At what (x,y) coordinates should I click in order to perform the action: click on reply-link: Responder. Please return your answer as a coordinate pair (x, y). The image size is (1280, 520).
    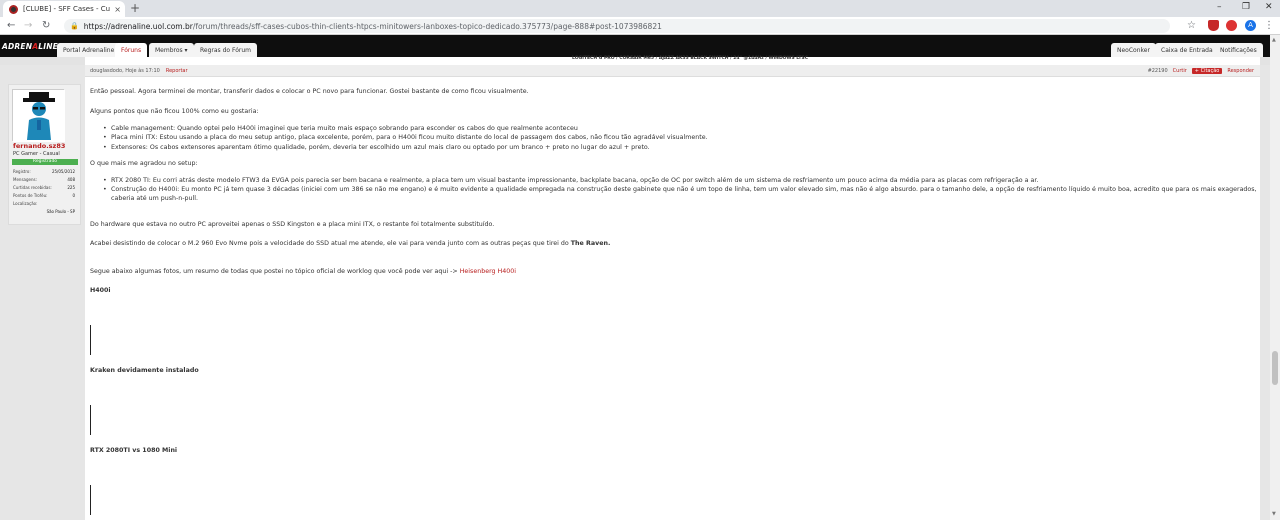
    Looking at the image, I should click on (1240, 71).